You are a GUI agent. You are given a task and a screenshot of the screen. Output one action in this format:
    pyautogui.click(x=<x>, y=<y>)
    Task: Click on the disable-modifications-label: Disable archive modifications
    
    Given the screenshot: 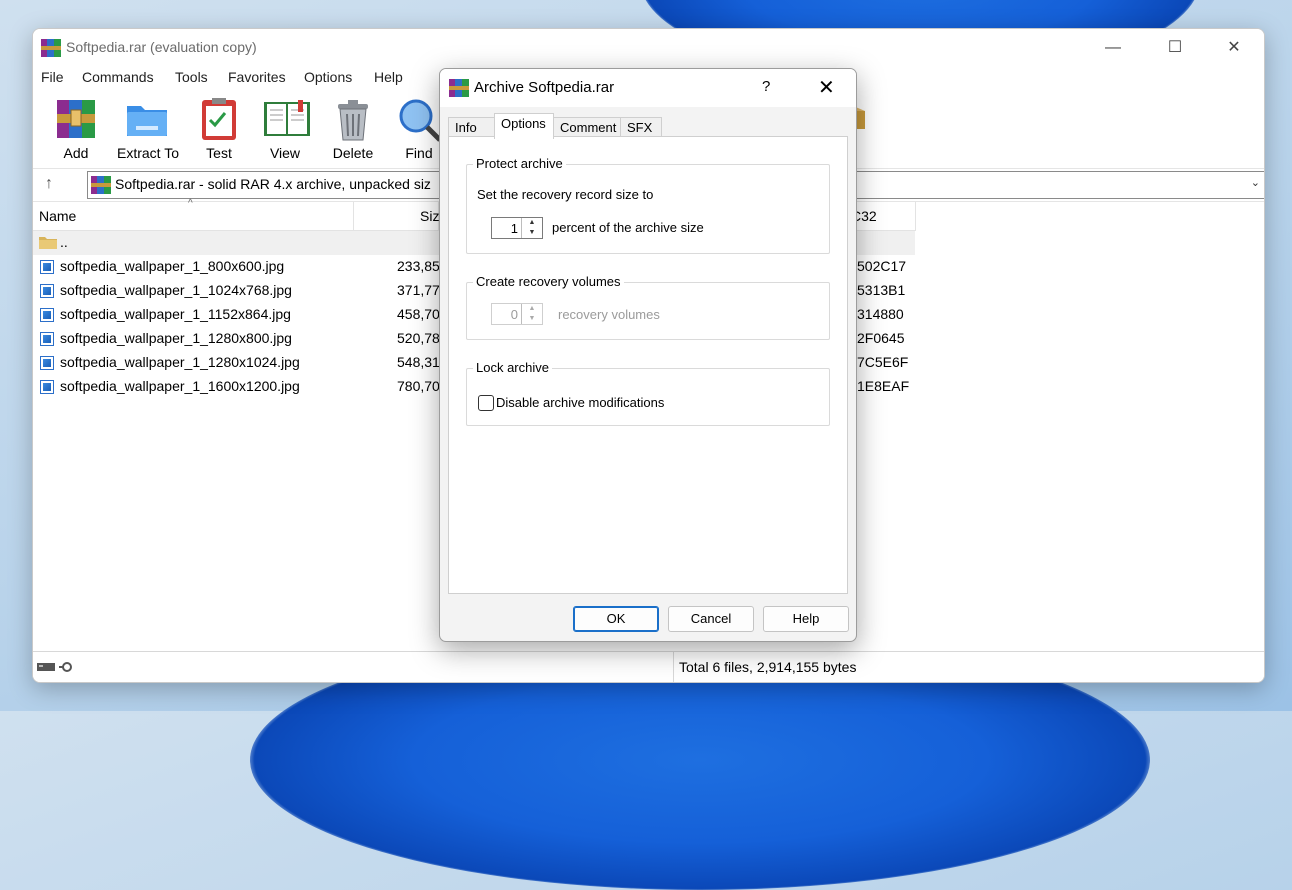 What is the action you would take?
    pyautogui.click(x=580, y=402)
    